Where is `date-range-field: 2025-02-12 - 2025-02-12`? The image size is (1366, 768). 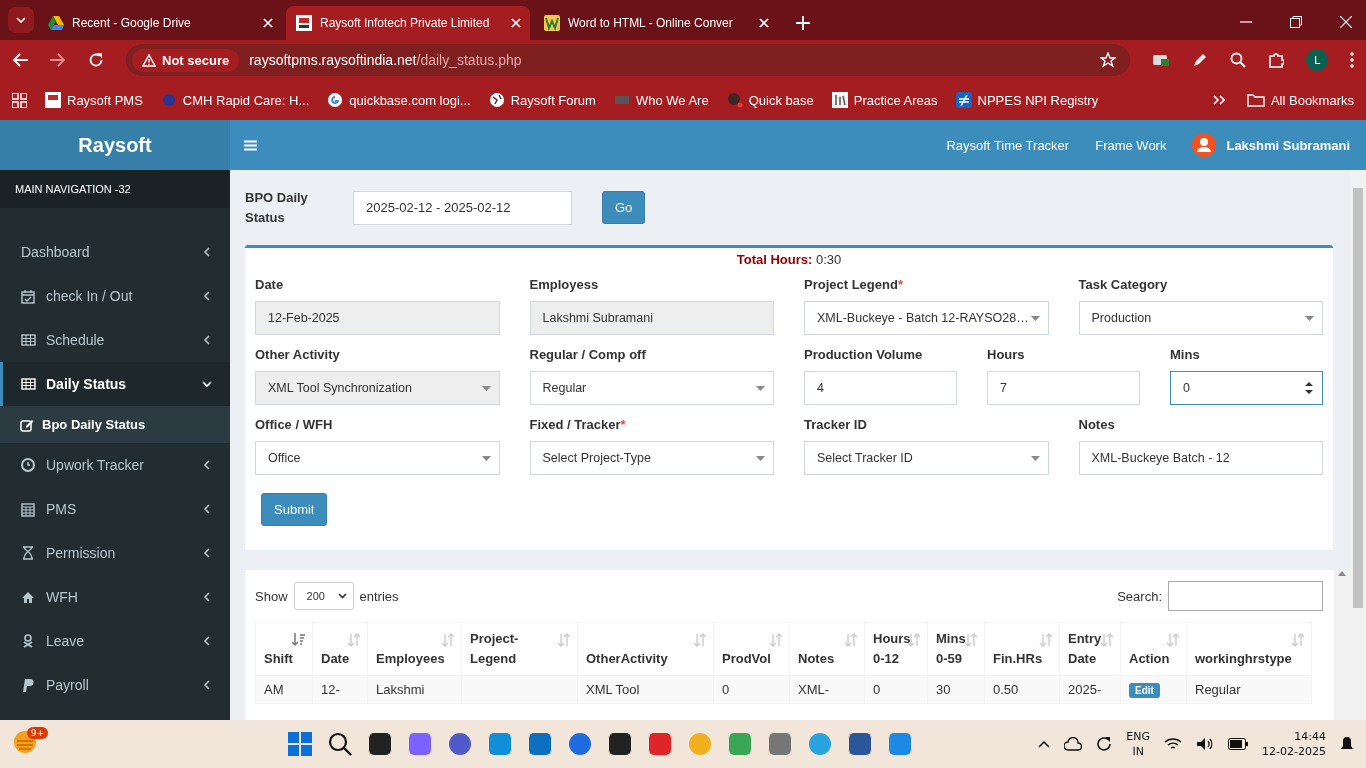
date-range-field: 2025-02-12 - 2025-02-12 is located at coordinates (462, 207).